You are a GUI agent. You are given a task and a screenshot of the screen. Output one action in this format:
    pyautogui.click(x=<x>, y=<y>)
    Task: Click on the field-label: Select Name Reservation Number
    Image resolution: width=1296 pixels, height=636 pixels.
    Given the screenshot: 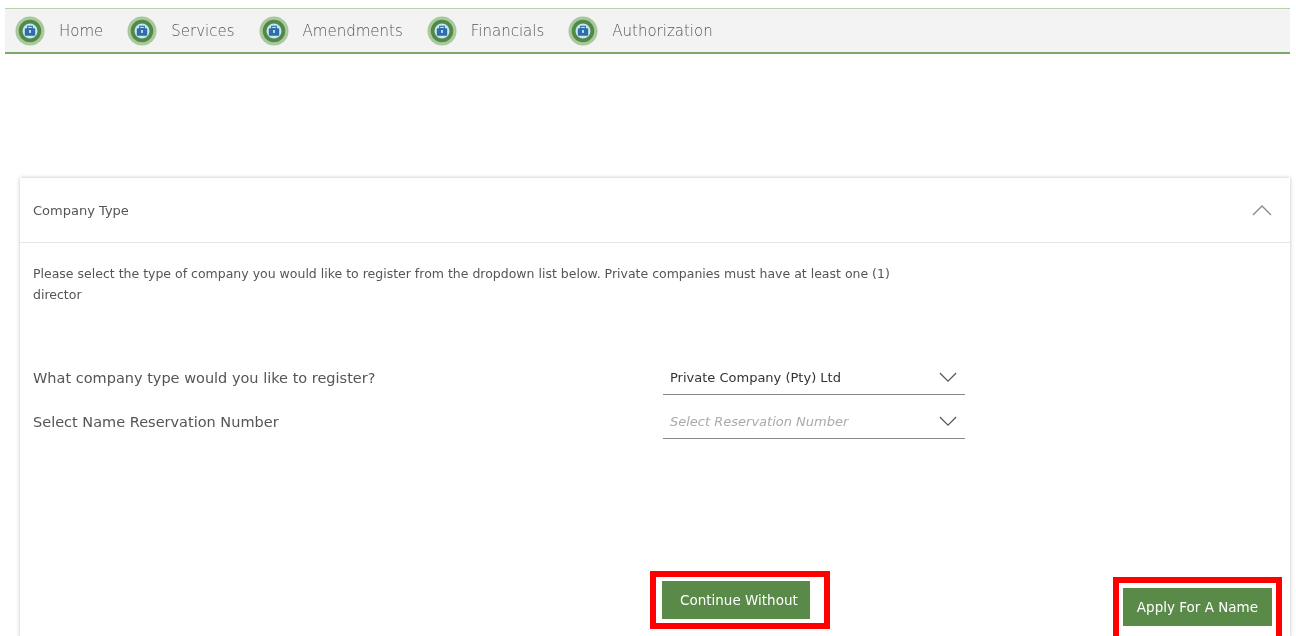 What is the action you would take?
    pyautogui.click(x=156, y=422)
    